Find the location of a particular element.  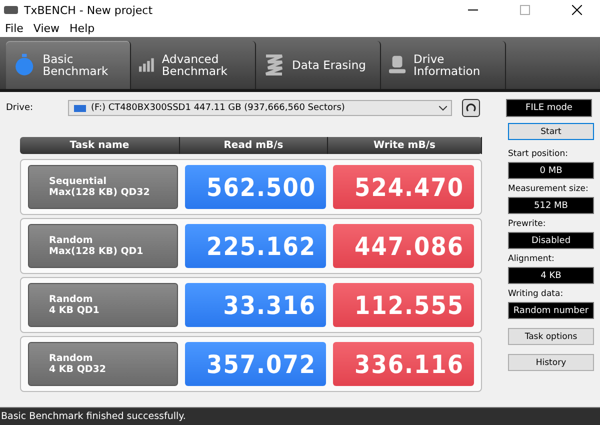

toolbar-tab: Basic Benchmark is located at coordinates (68, 65).